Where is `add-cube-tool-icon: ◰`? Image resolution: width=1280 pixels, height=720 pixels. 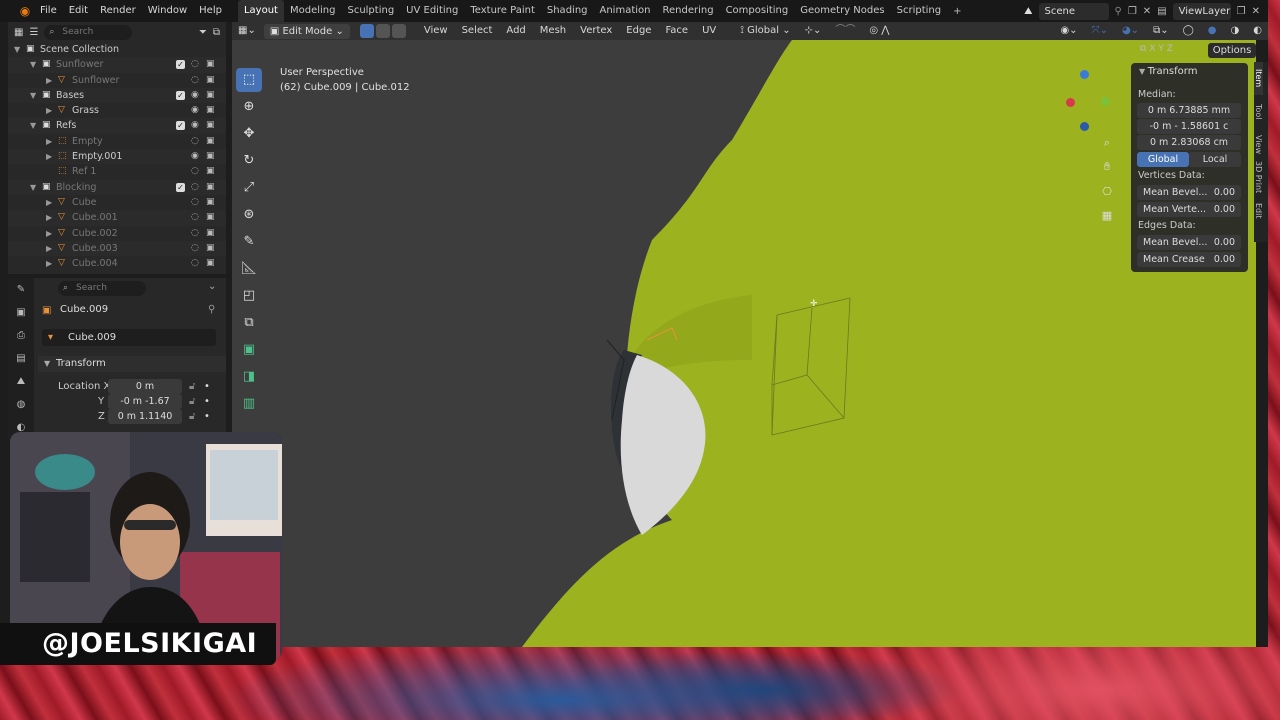
add-cube-tool-icon: ◰ is located at coordinates (249, 296).